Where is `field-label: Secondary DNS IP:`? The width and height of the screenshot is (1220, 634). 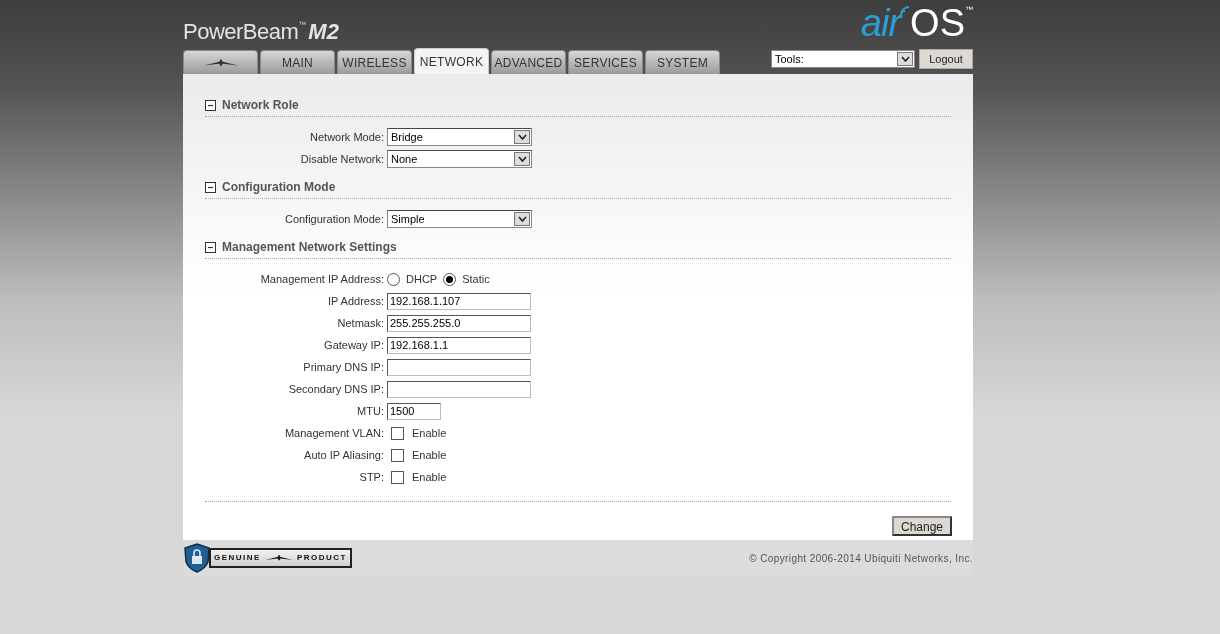
field-label: Secondary DNS IP: is located at coordinates (336, 389).